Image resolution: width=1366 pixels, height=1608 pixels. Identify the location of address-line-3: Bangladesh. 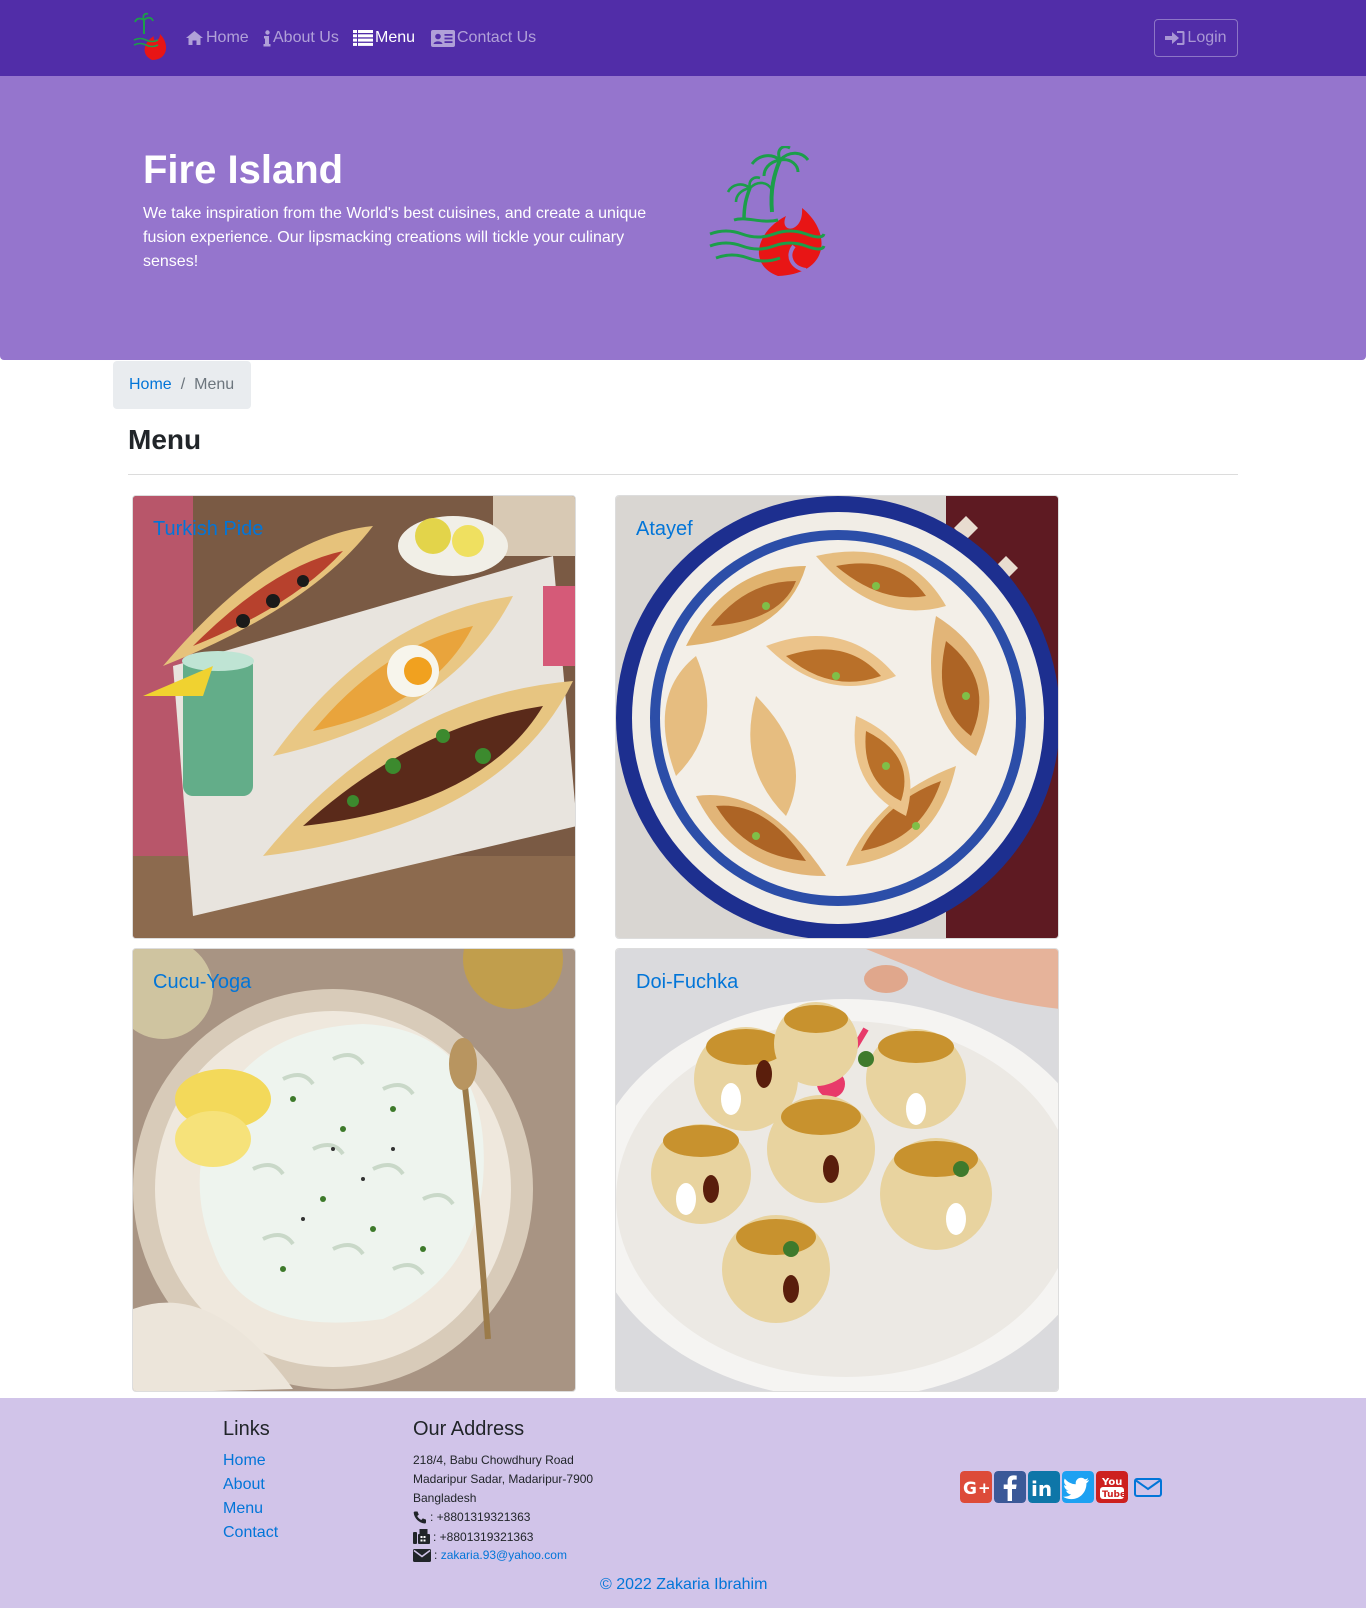
(445, 1498).